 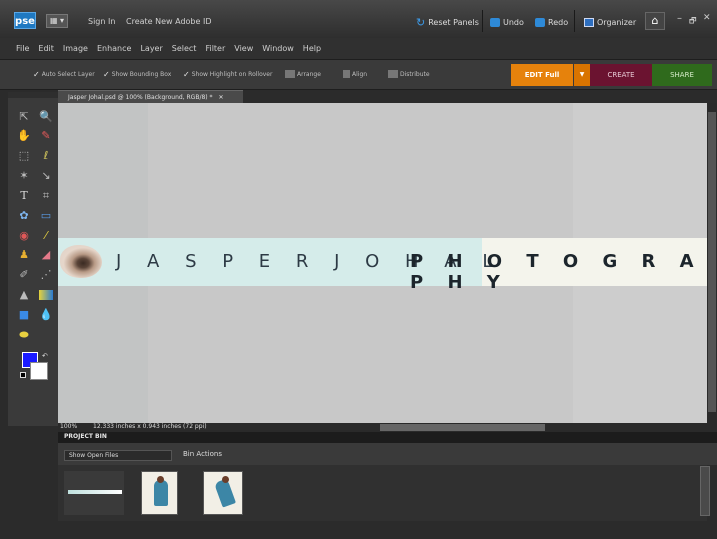 What do you see at coordinates (582, 75) in the screenshot?
I see `chevron-down-icon: ▼` at bounding box center [582, 75].